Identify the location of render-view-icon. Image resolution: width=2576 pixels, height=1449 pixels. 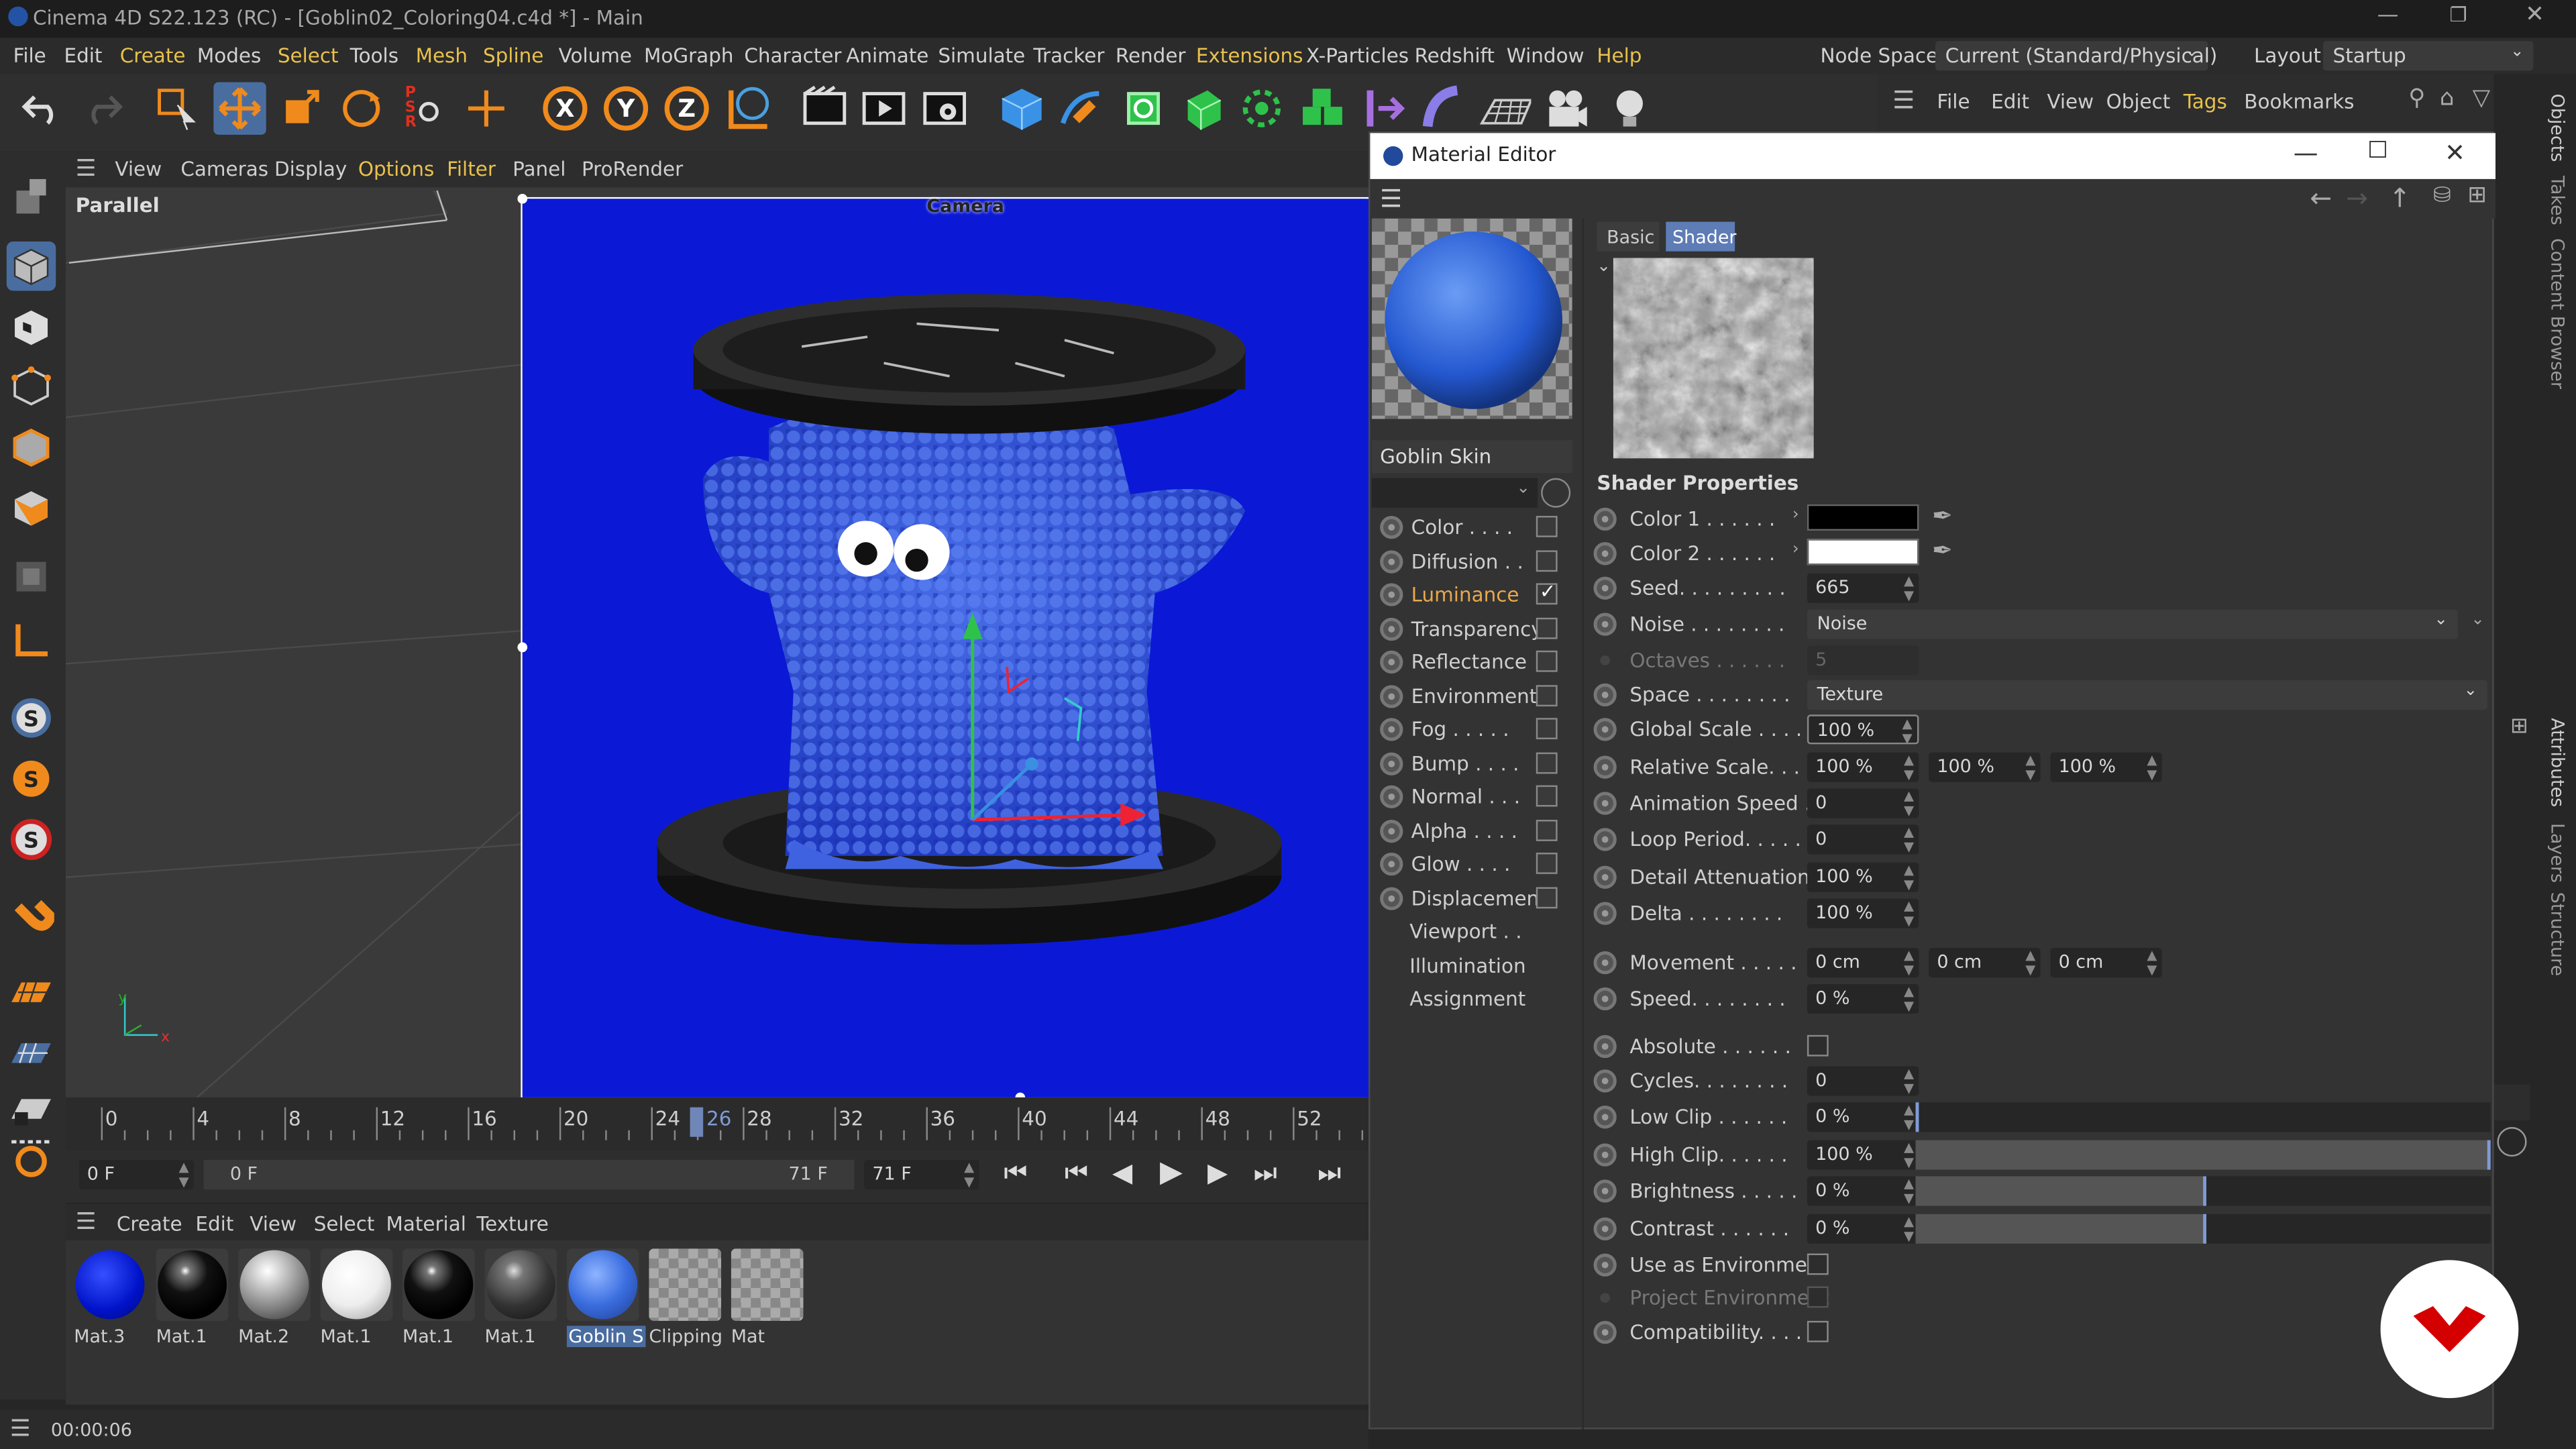
(824, 108).